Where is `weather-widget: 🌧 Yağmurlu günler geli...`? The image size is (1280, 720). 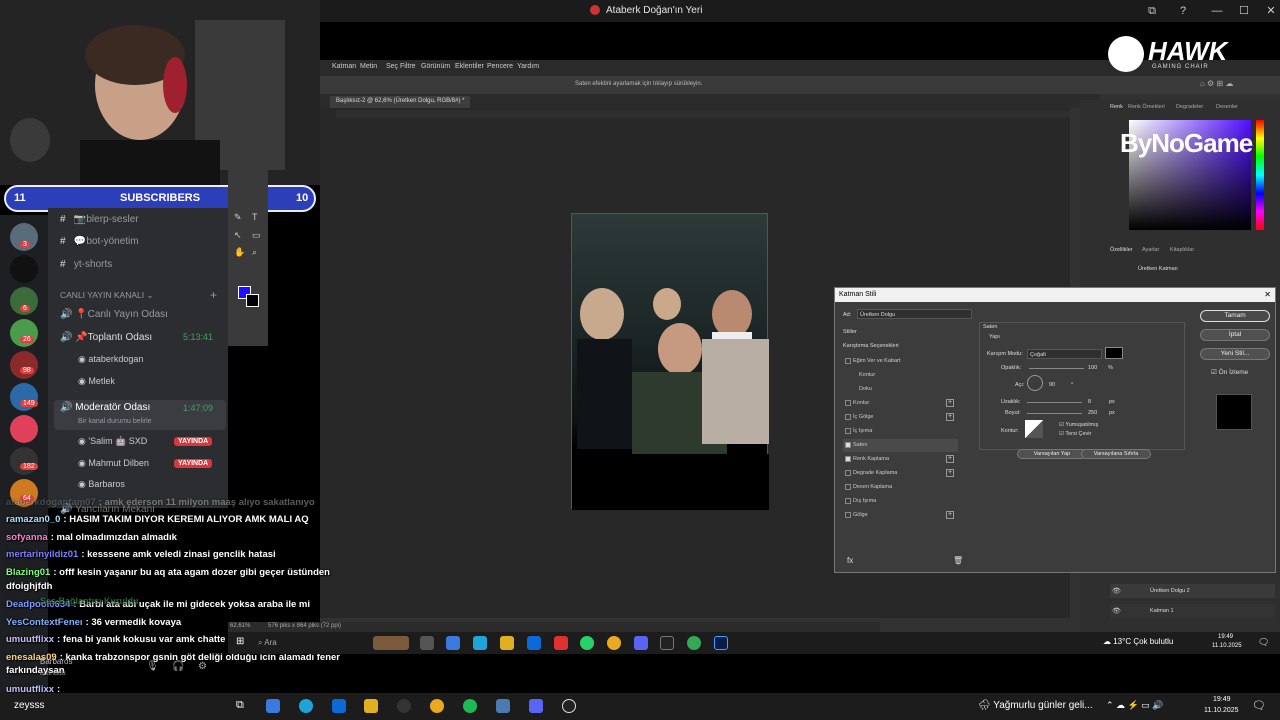
weather-widget: 🌧 Yağmurlu günler geli... is located at coordinates (1035, 705).